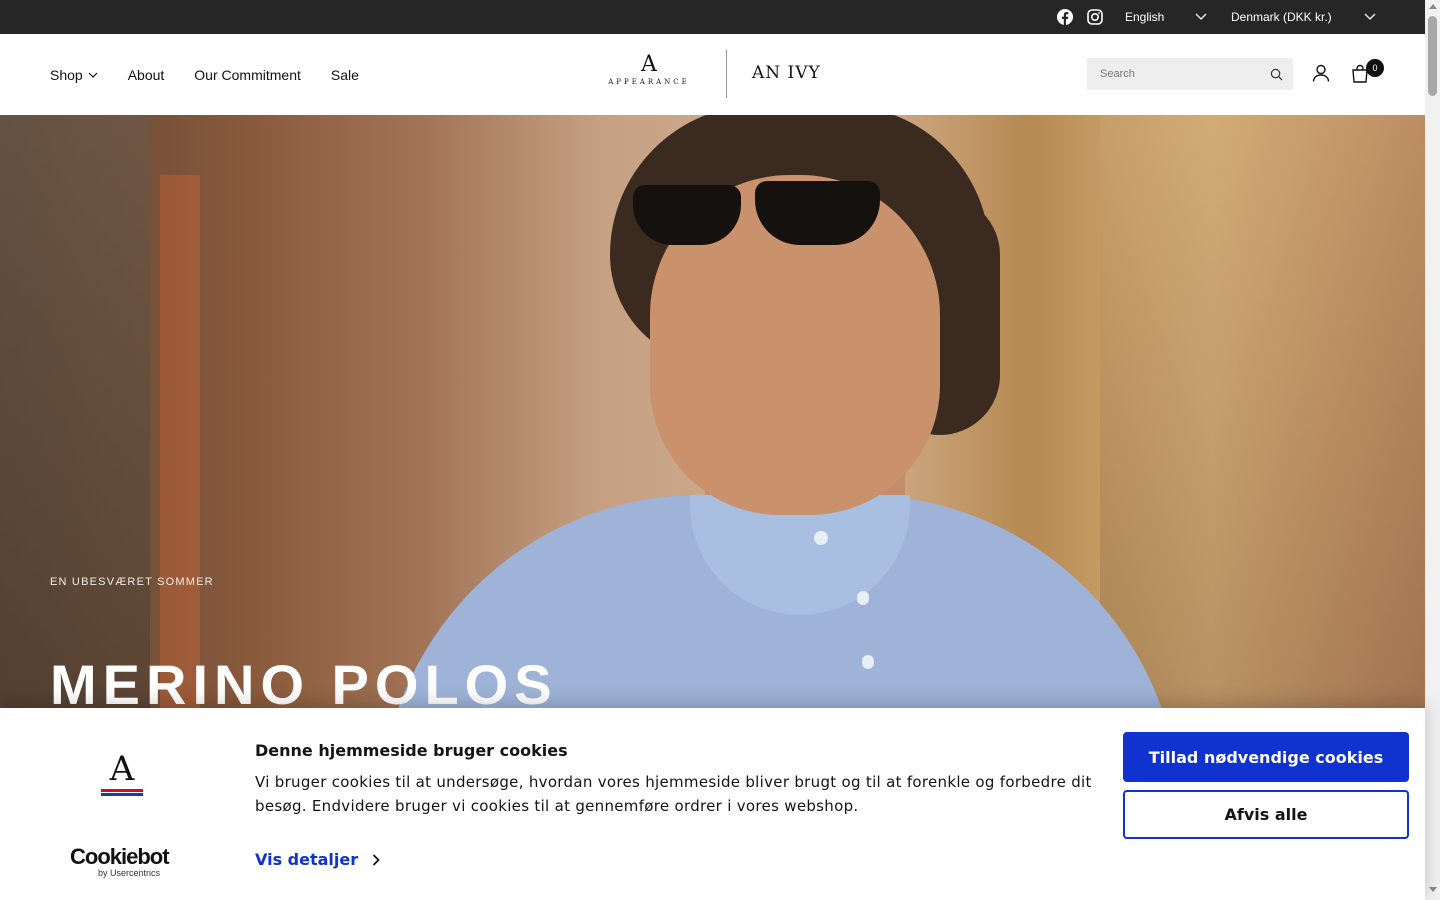  I want to click on country-value: Denmark (DKK kr.), so click(1281, 17).